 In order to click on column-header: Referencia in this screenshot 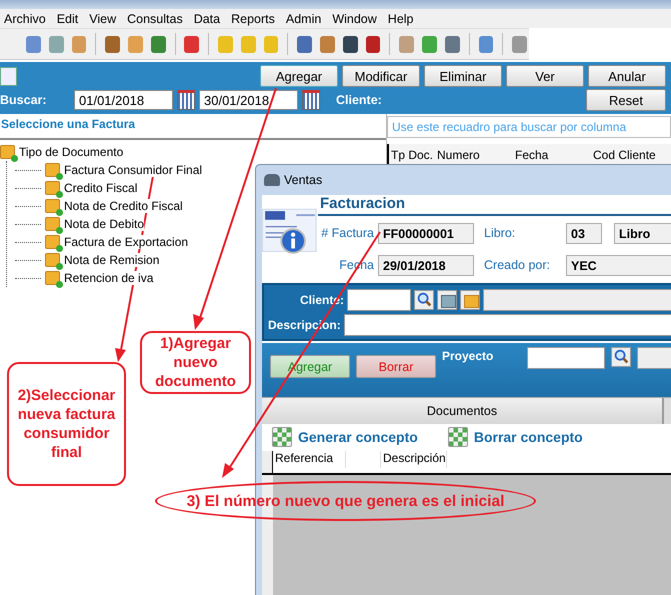, I will do `click(309, 459)`.